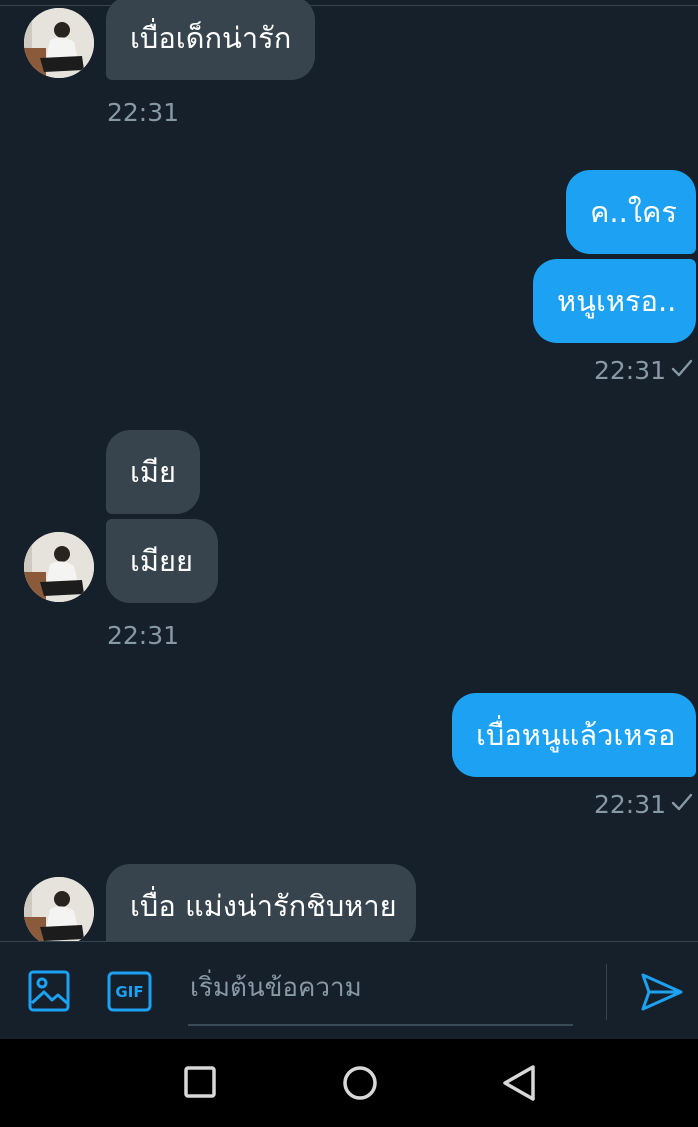  What do you see at coordinates (617, 301) in the screenshot?
I see `message-text: หนูเหรอ..` at bounding box center [617, 301].